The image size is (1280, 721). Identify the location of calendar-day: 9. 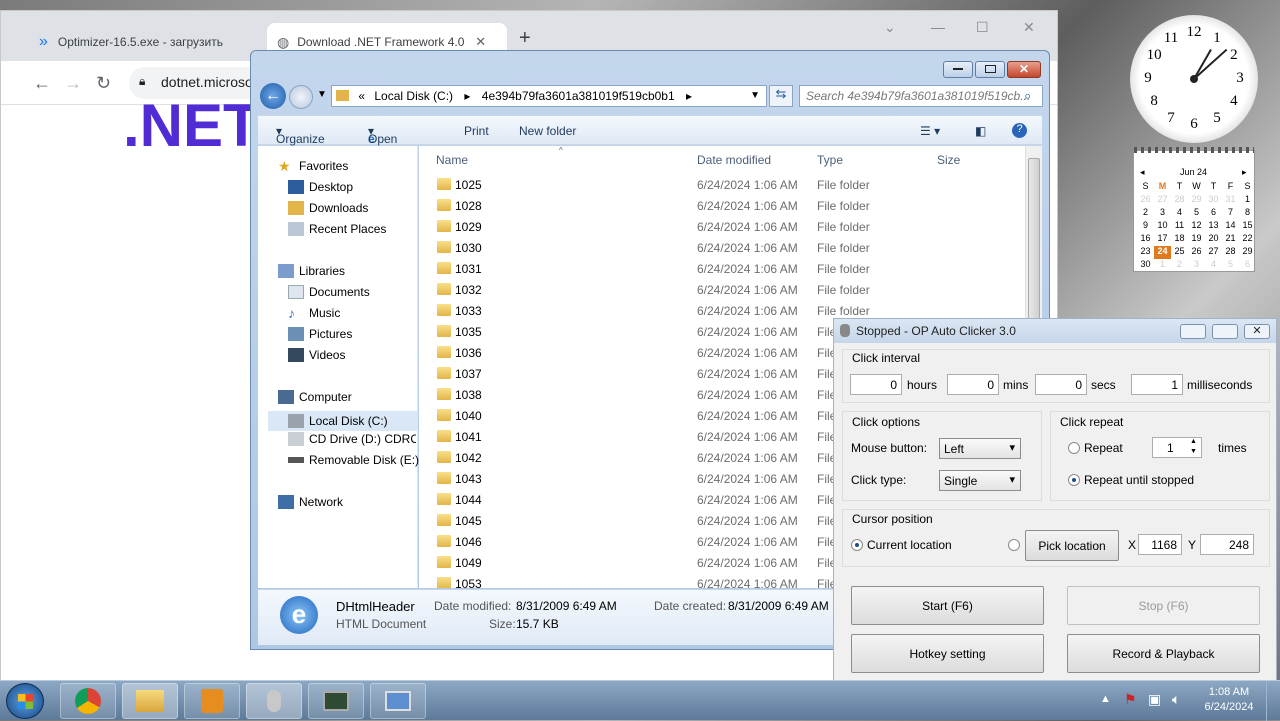
(1145, 226).